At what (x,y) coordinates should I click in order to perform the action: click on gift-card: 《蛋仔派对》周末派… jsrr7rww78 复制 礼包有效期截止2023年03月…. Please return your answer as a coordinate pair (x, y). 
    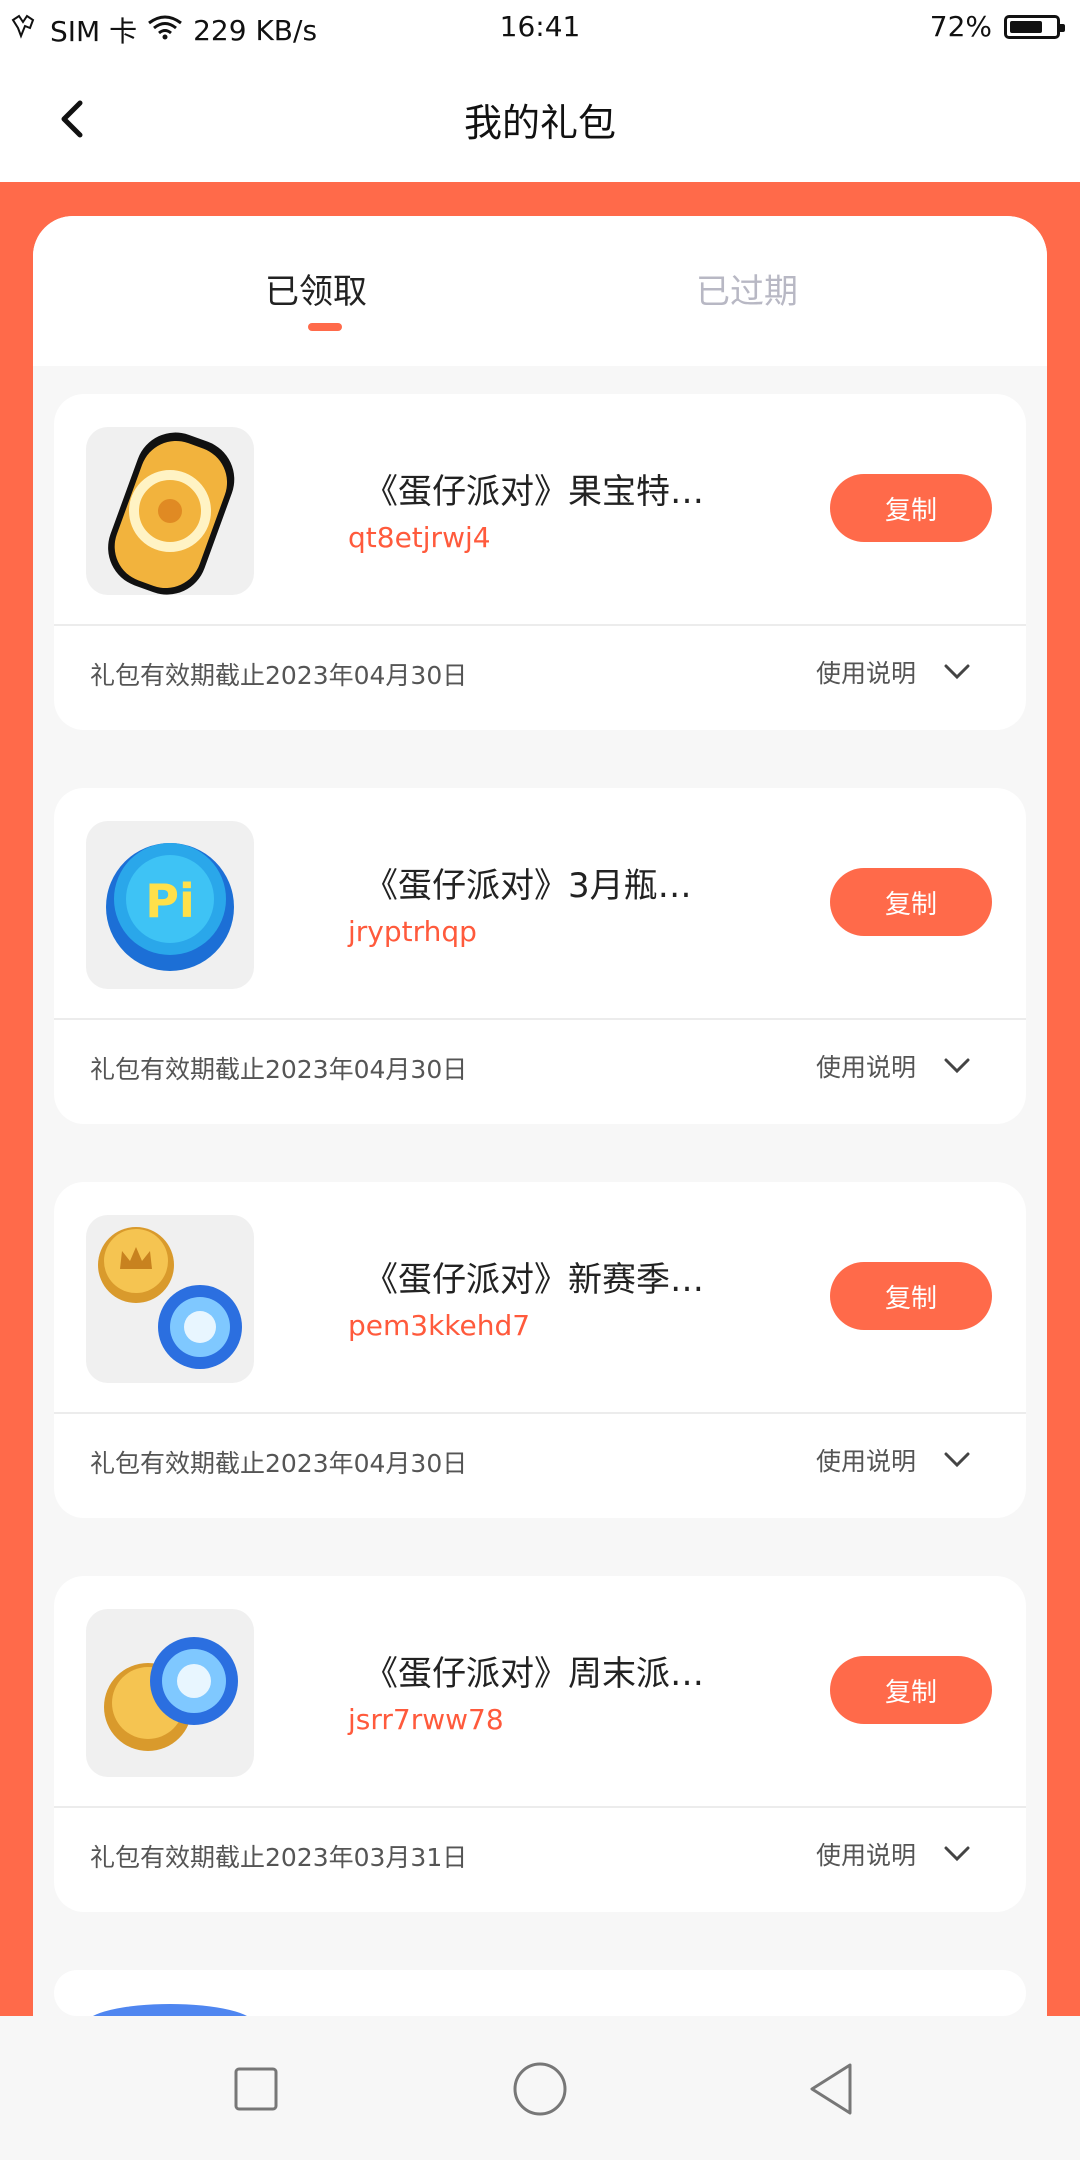
    Looking at the image, I should click on (540, 1744).